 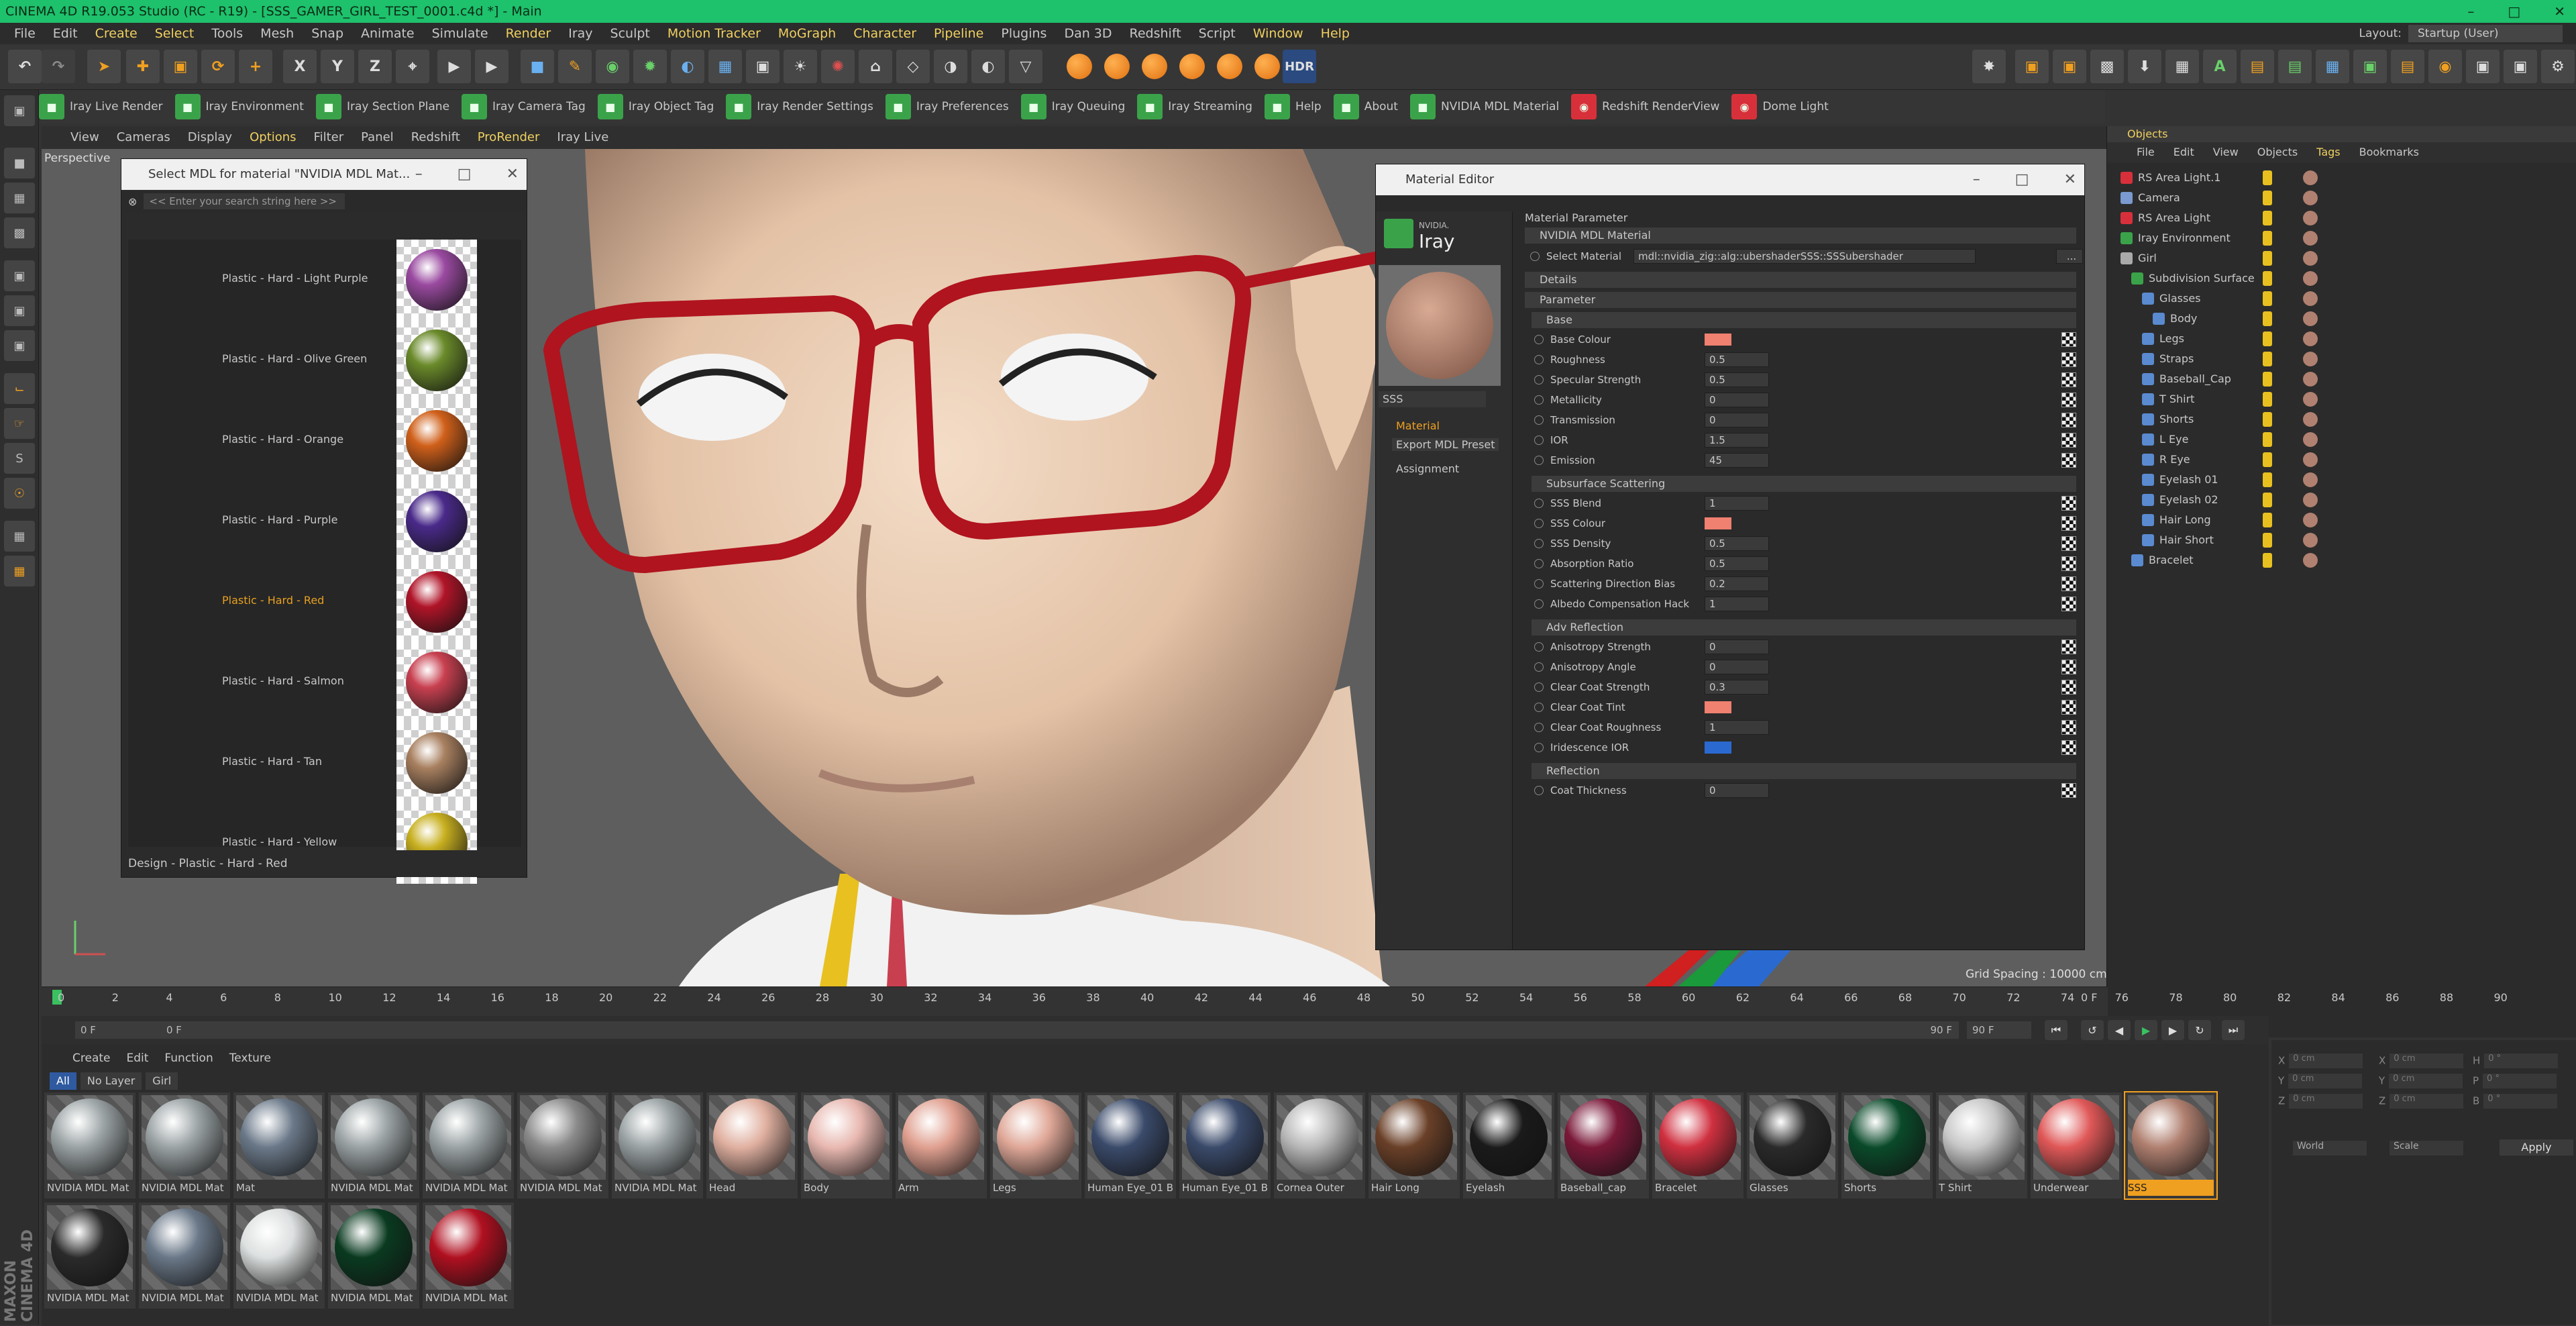 What do you see at coordinates (2226, 152) in the screenshot?
I see `objects-menu-view: View` at bounding box center [2226, 152].